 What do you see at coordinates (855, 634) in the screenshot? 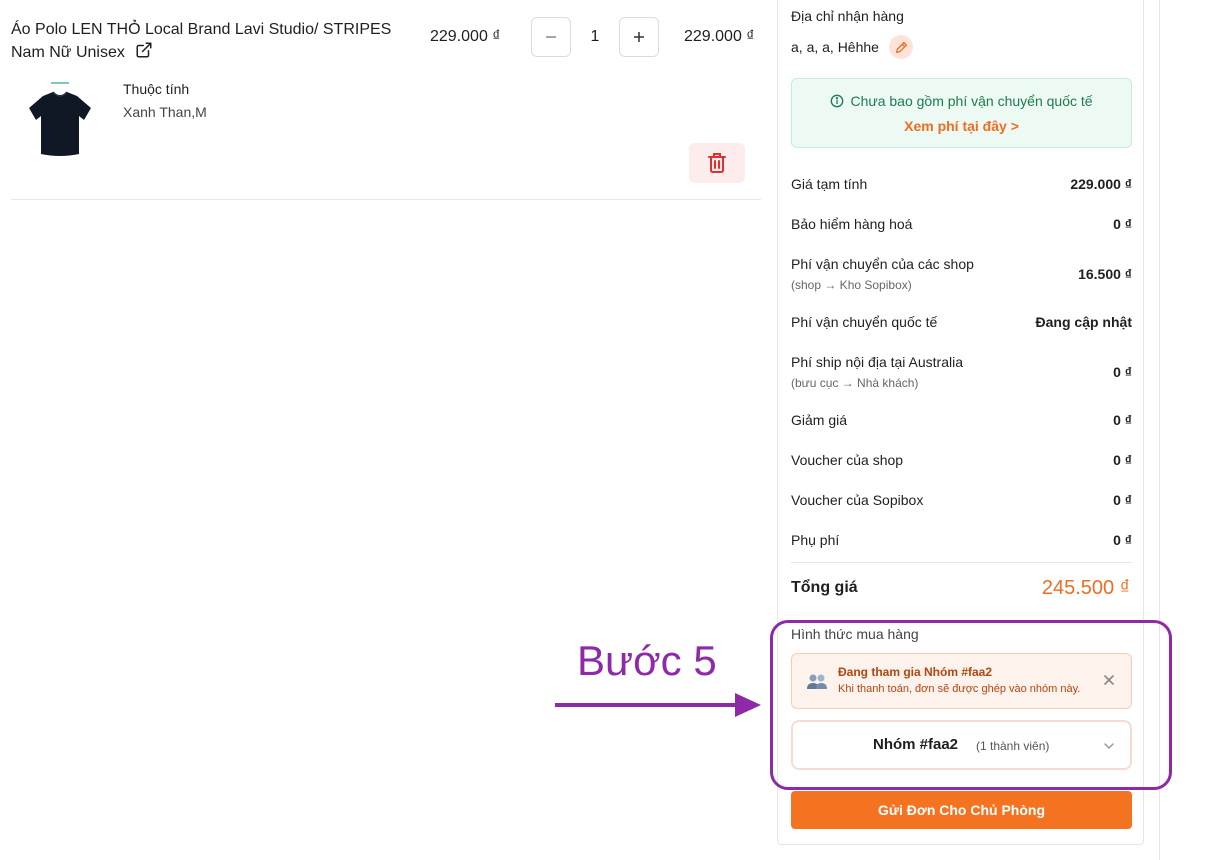
I see `purchase-method-label: Hình thức mua hàng` at bounding box center [855, 634].